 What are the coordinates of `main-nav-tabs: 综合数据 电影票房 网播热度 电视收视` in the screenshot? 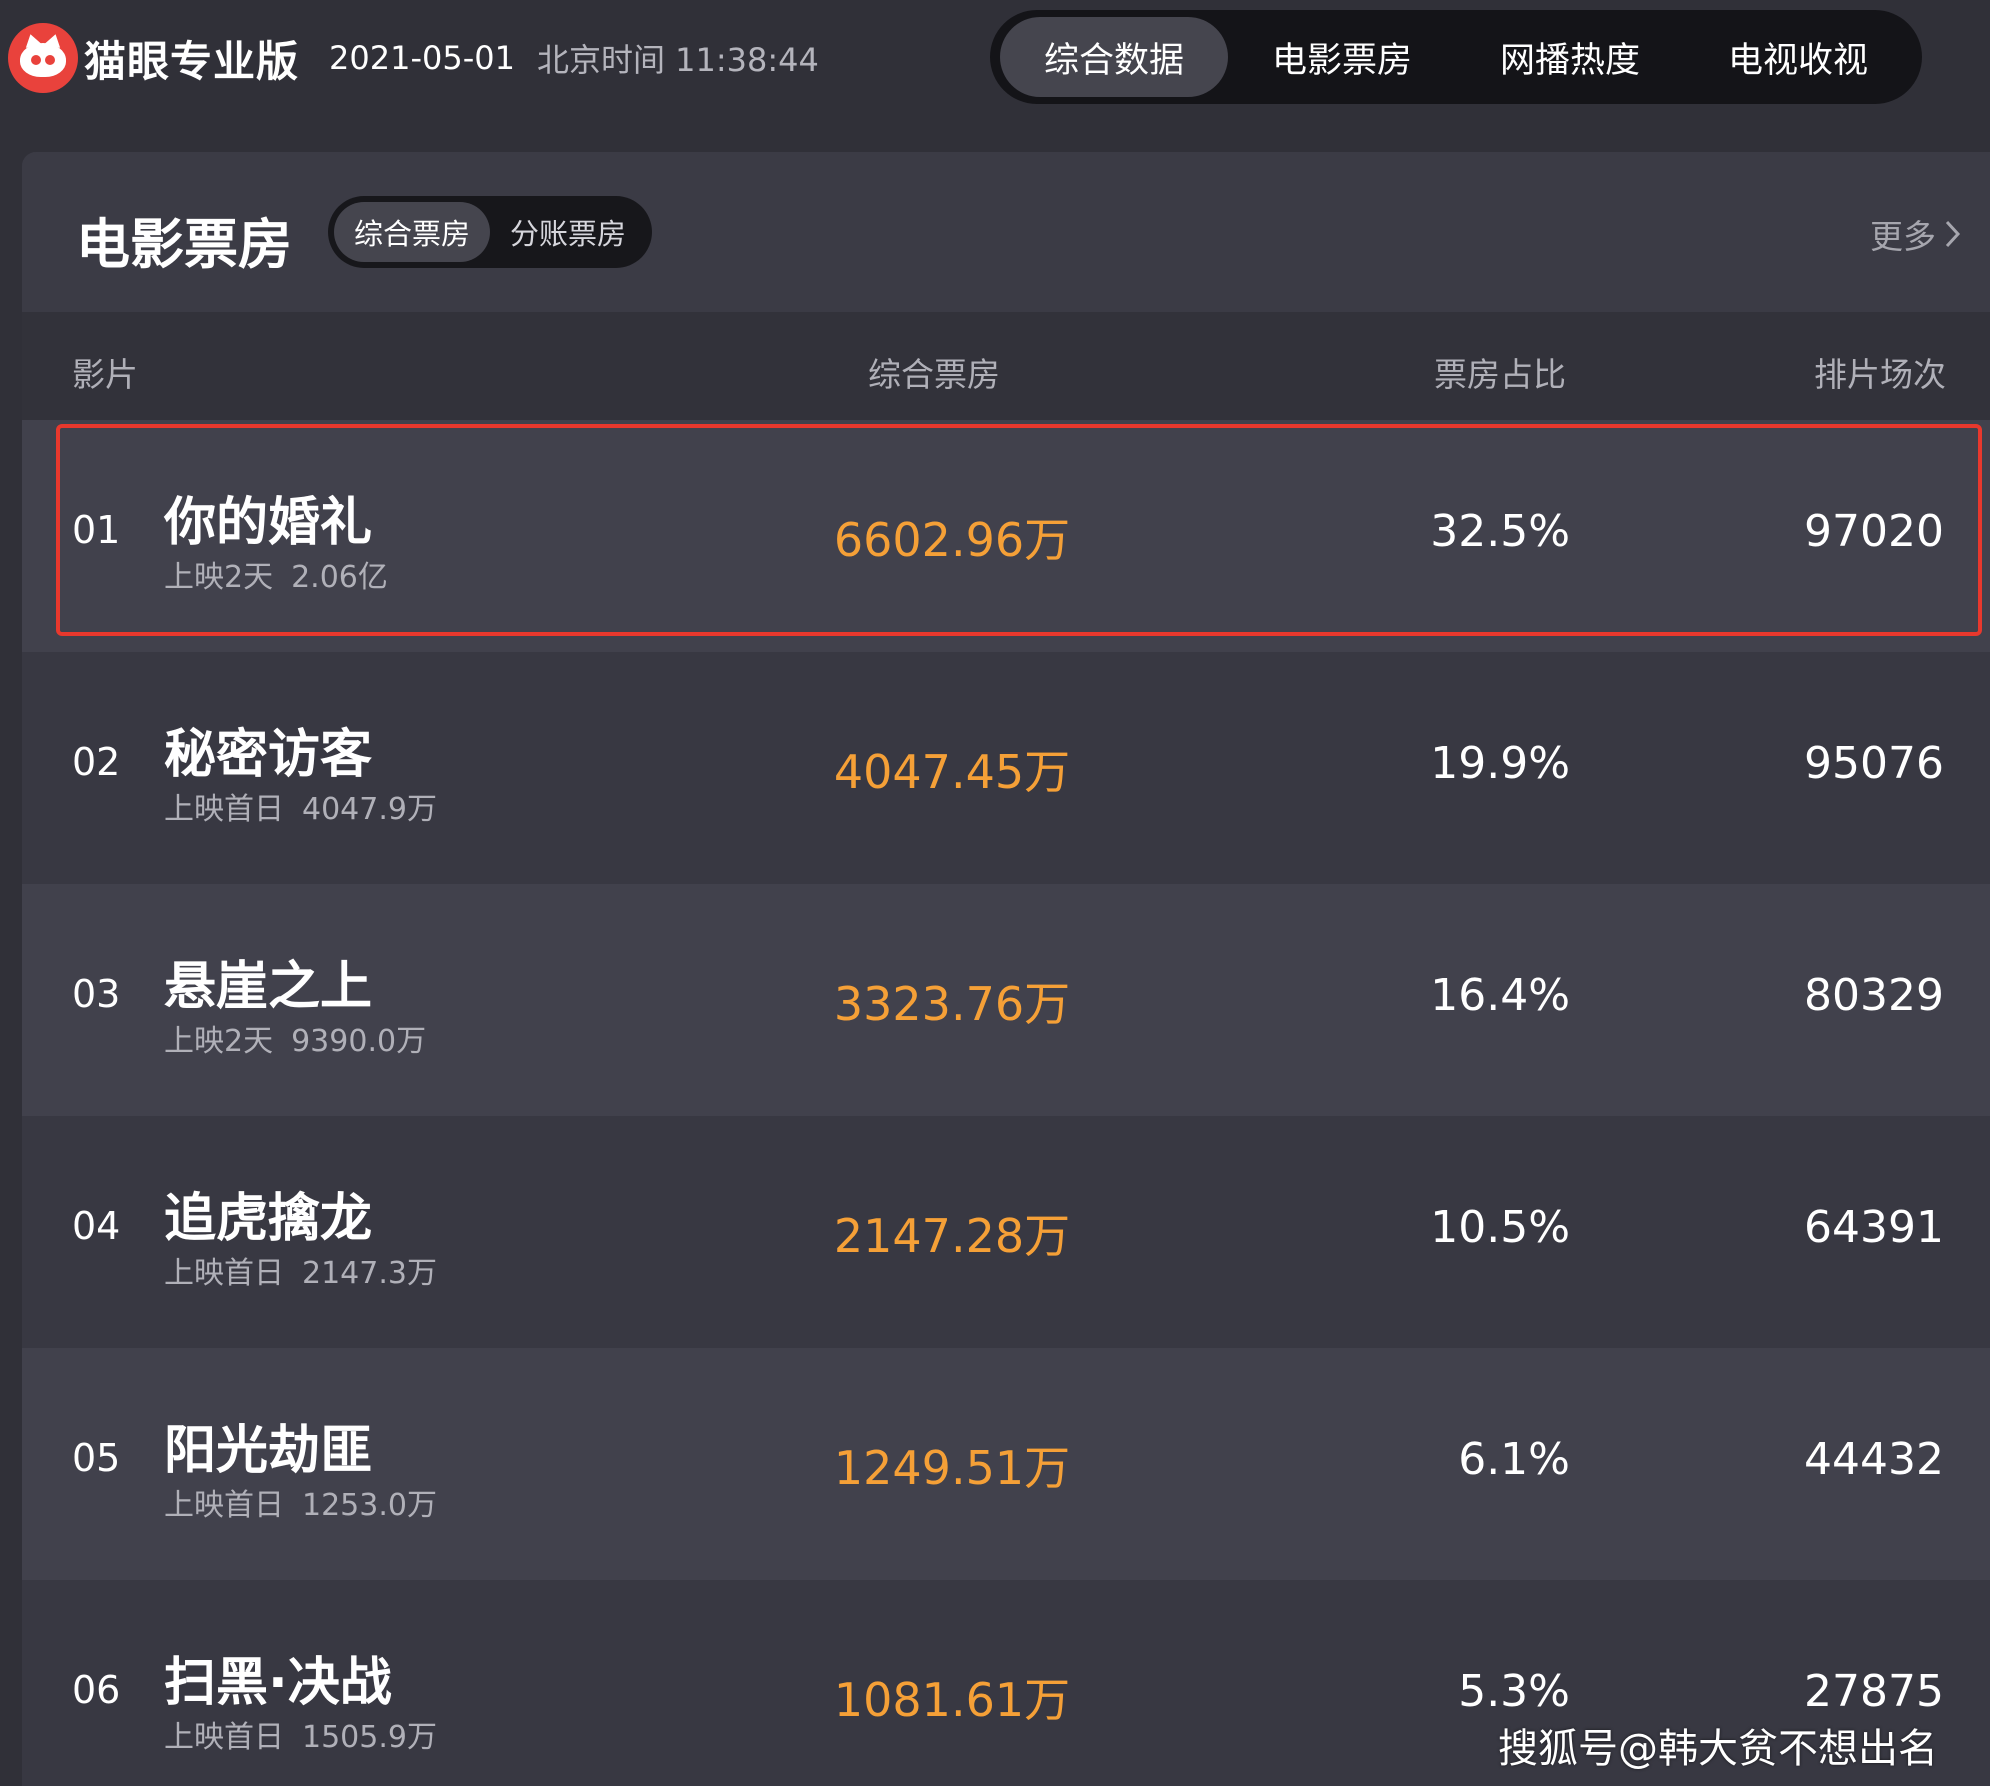 It's located at (1456, 57).